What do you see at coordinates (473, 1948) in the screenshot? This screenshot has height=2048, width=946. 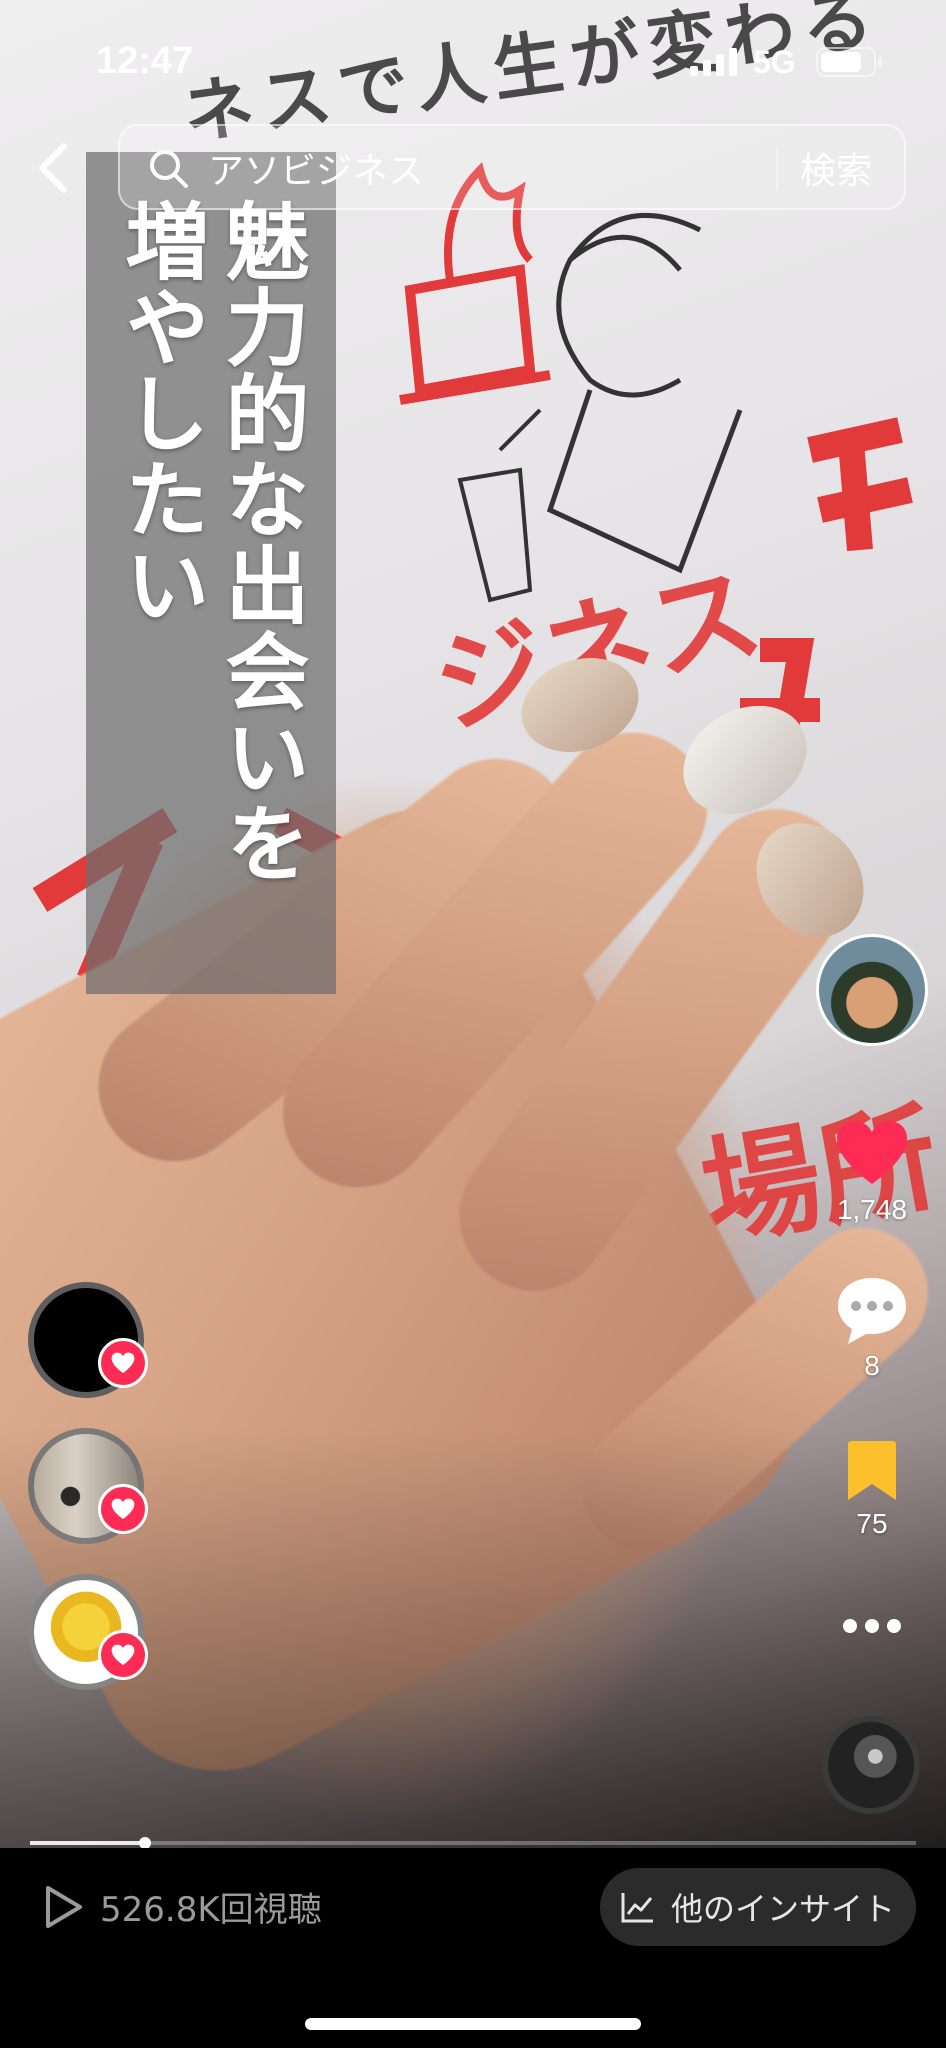 I see `bottom-bar: 526.8K回視聴 他のインサイト` at bounding box center [473, 1948].